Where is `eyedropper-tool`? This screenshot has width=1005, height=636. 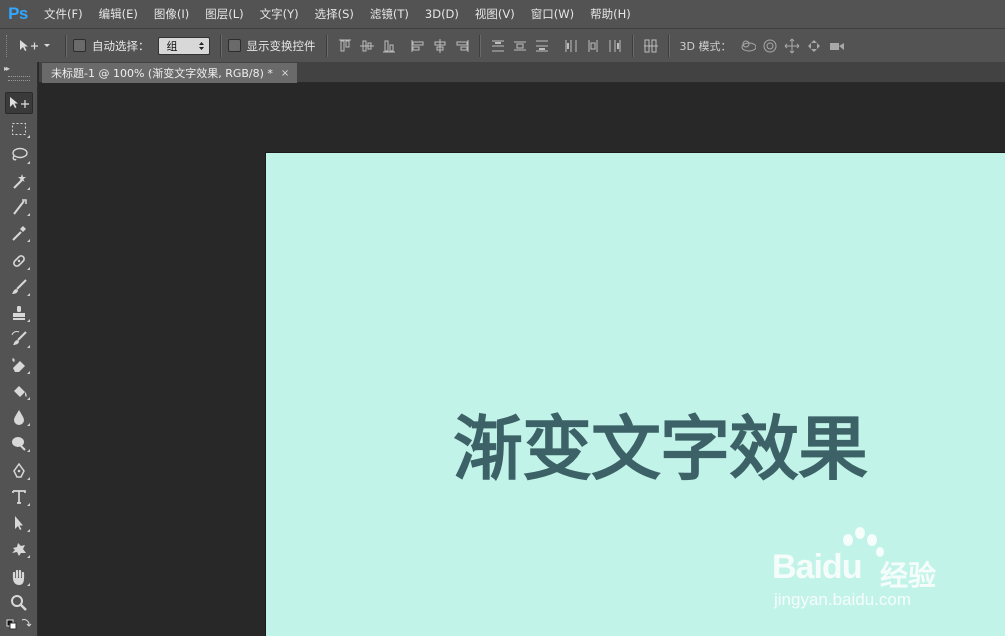 eyedropper-tool is located at coordinates (19, 233).